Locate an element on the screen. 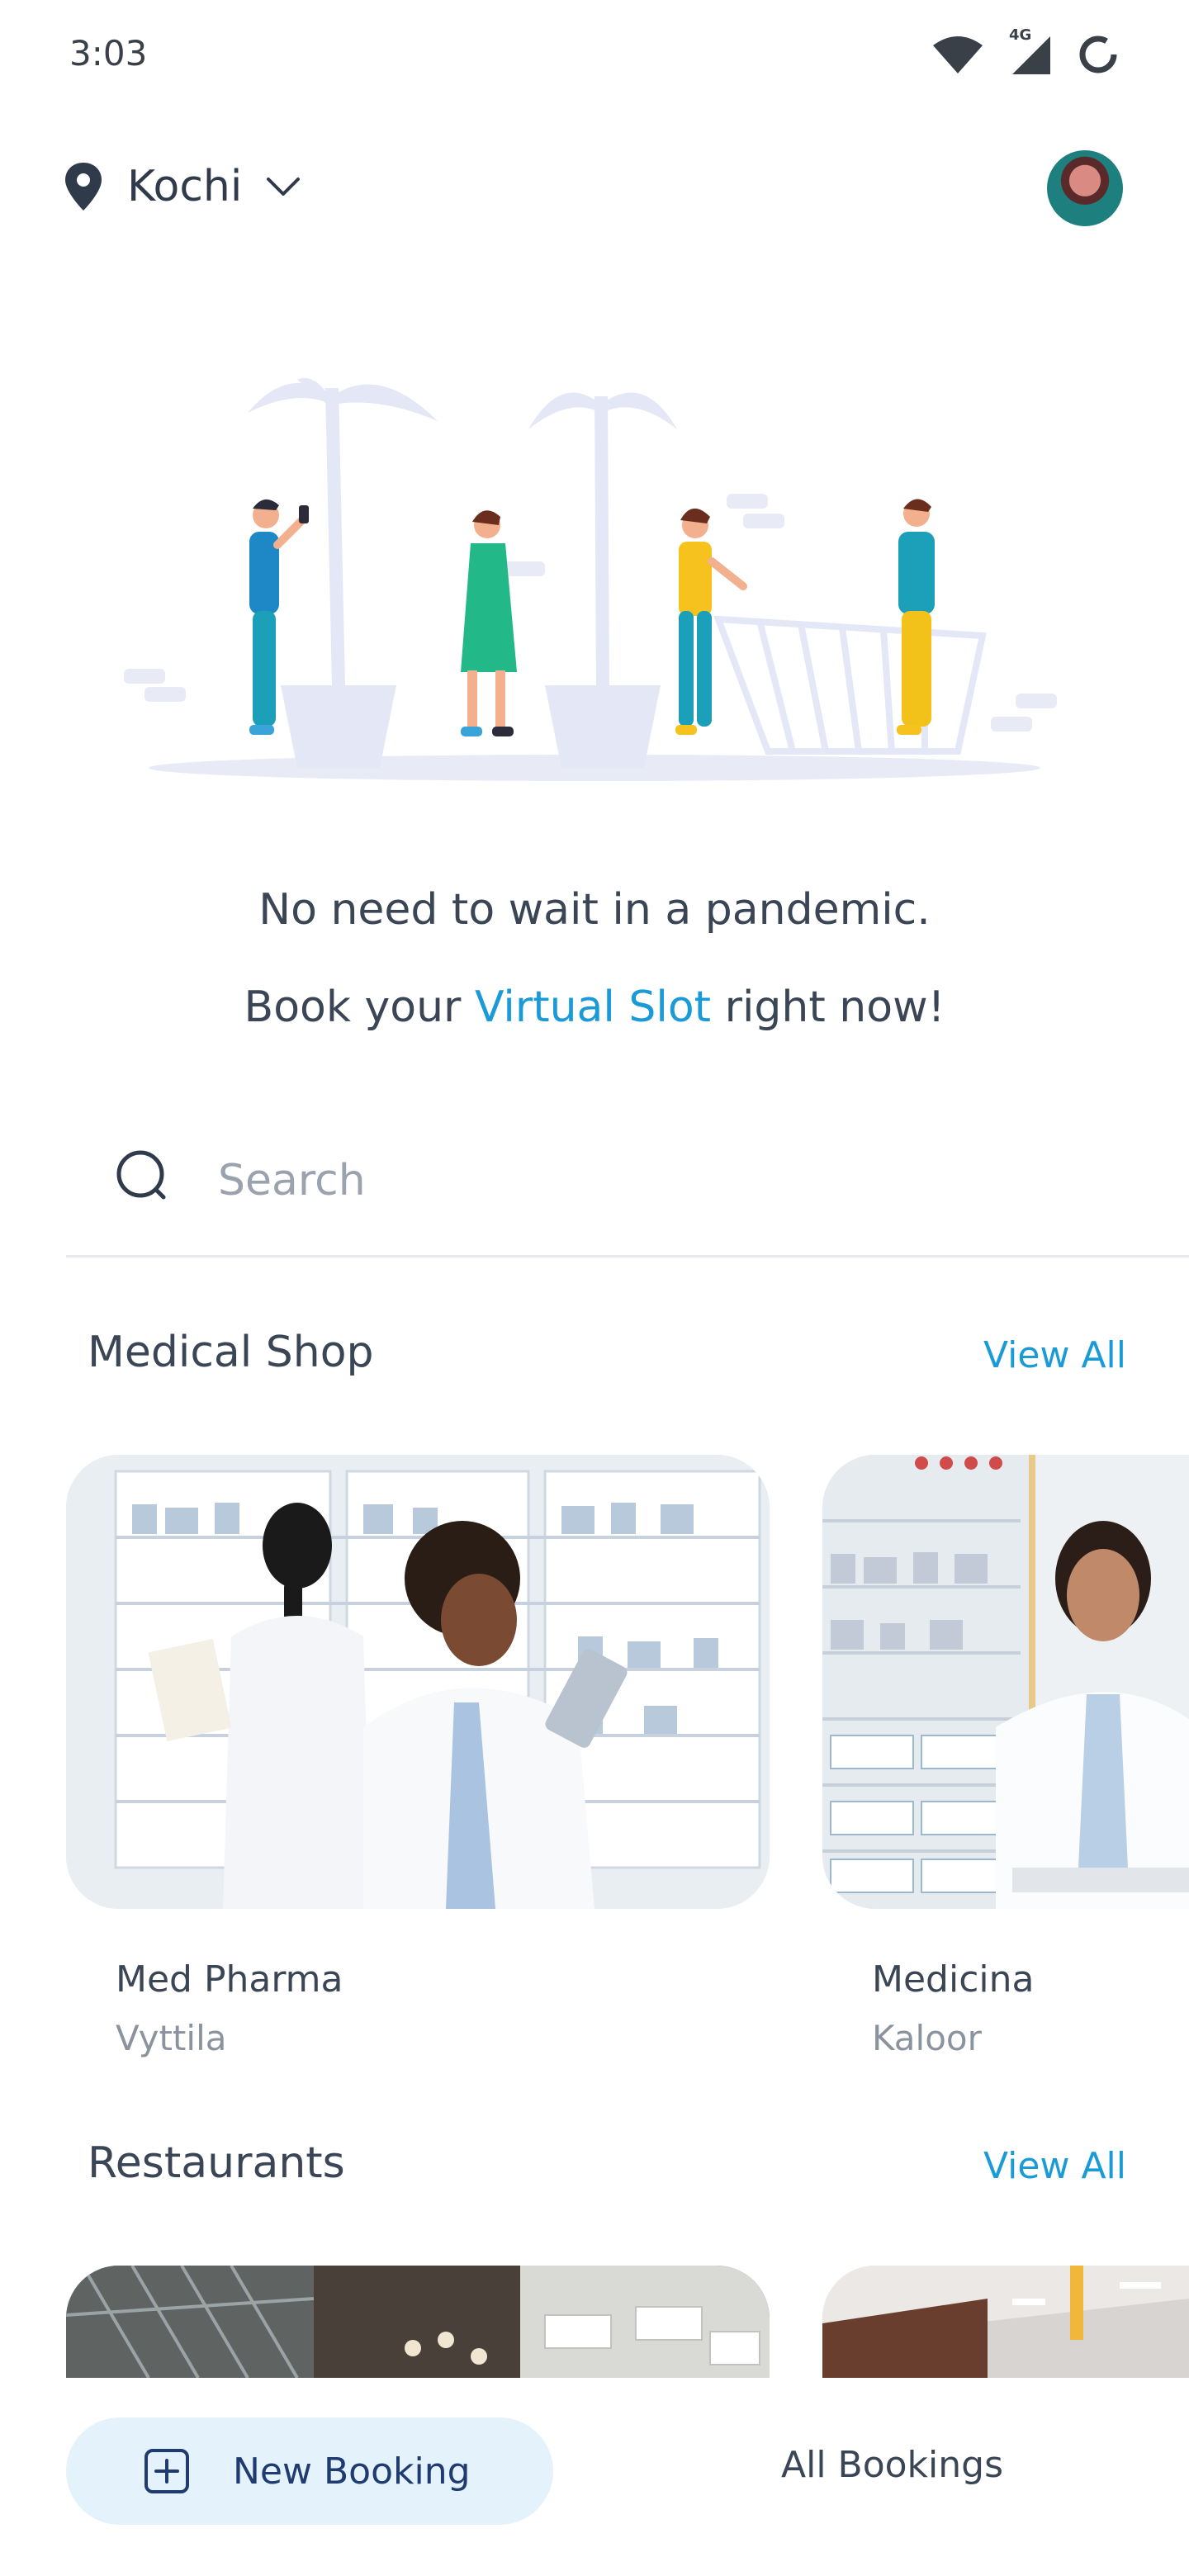 This screenshot has height=2576, width=1189. status-bar: 3:03 4G is located at coordinates (594, 53).